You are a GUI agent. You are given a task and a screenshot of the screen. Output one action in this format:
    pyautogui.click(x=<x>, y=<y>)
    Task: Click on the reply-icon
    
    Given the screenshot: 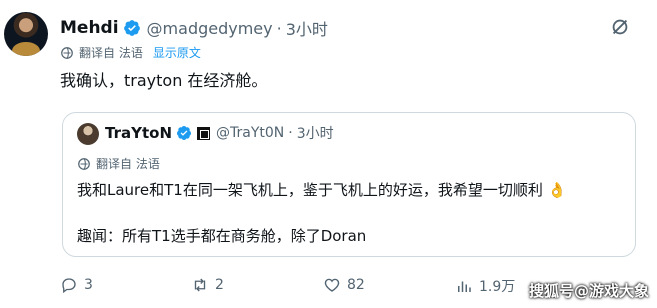 What is the action you would take?
    pyautogui.click(x=69, y=286)
    